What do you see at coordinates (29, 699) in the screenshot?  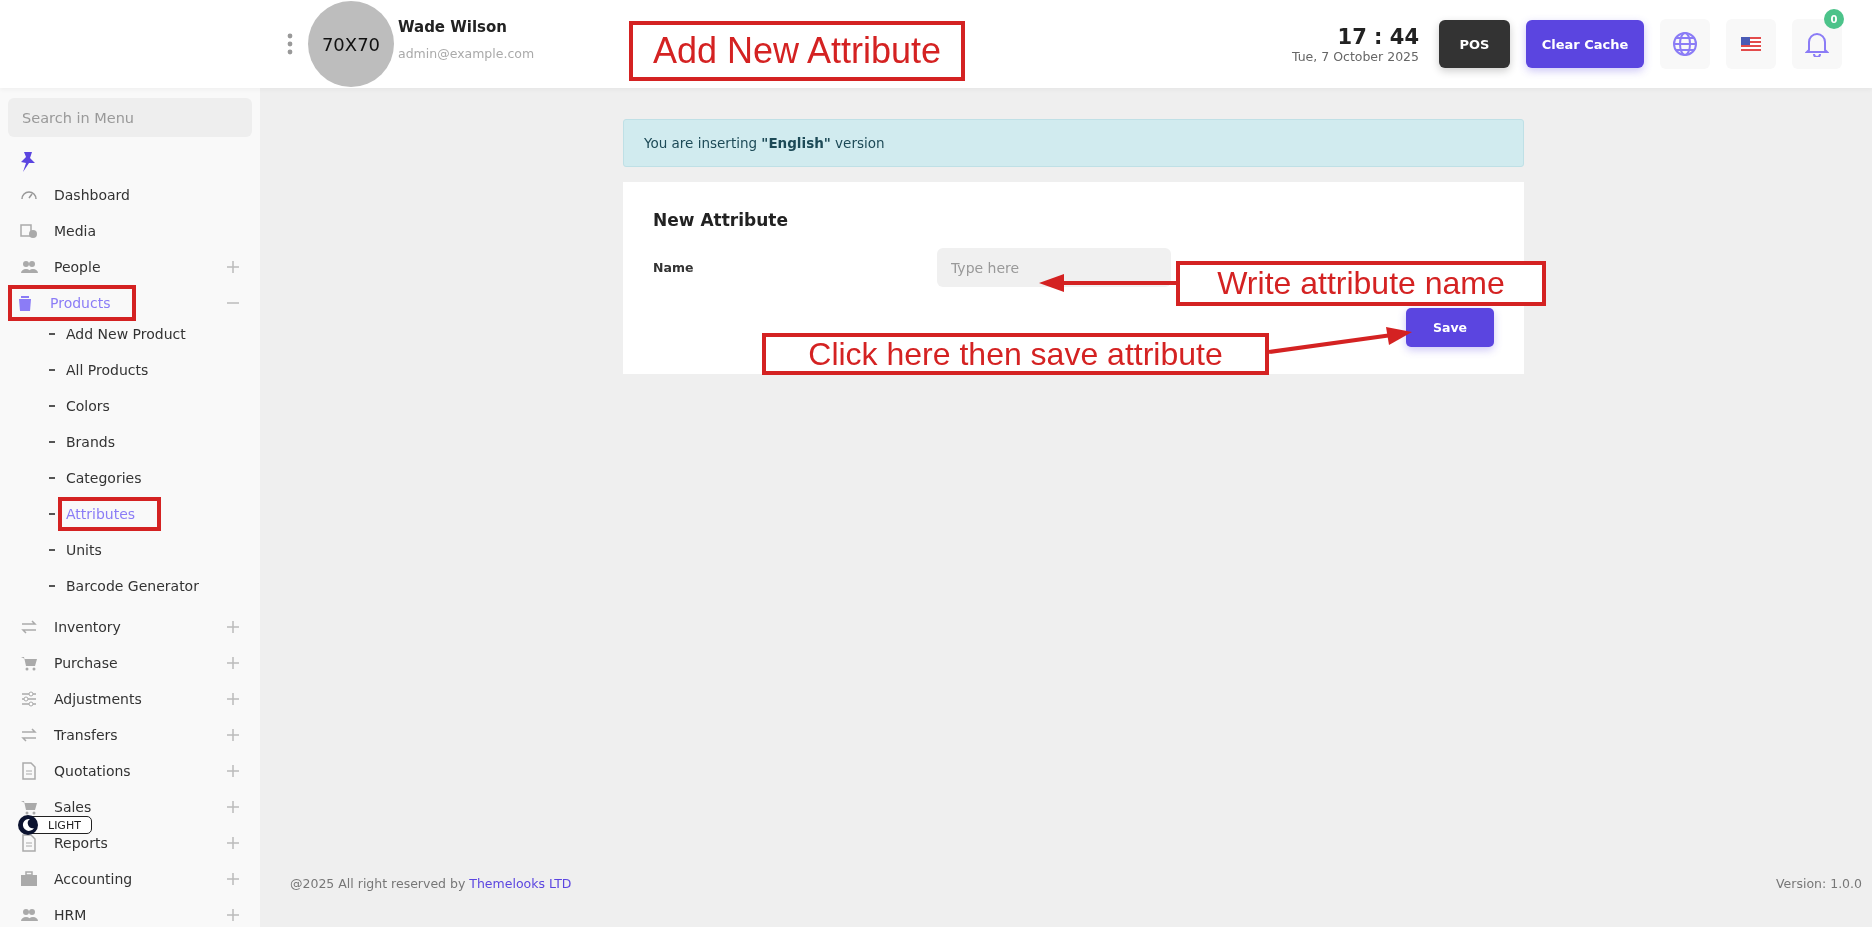 I see `sliders-icon` at bounding box center [29, 699].